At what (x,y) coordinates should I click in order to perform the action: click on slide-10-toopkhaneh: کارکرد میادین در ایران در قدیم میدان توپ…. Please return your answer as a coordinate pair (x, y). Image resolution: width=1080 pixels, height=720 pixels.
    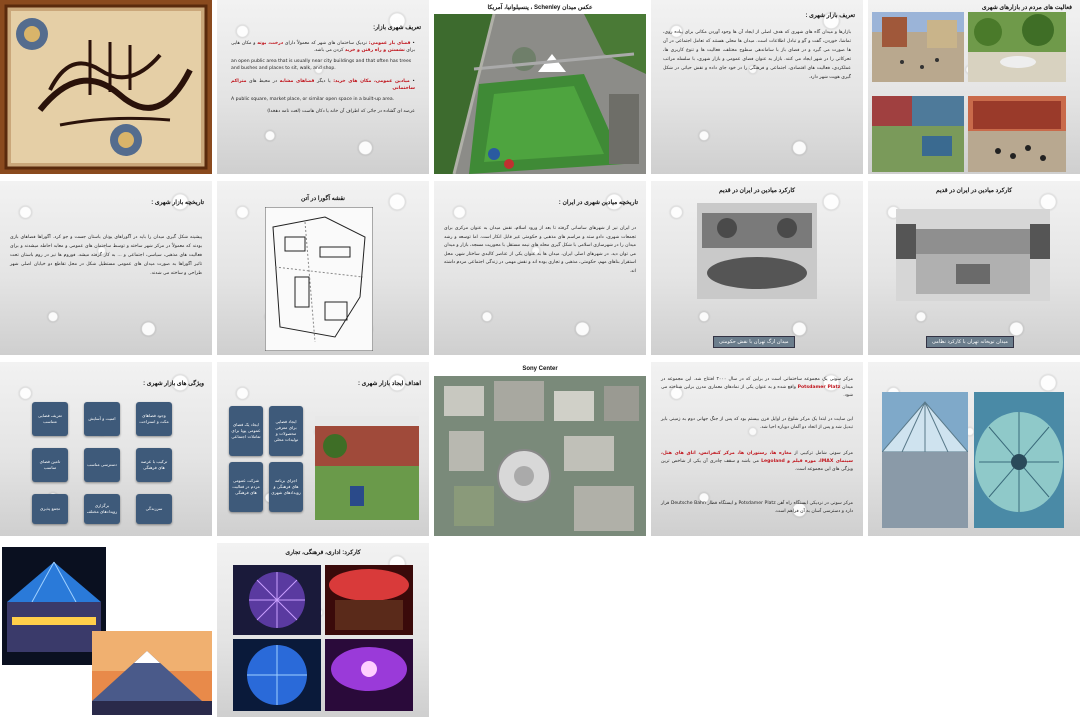
    Looking at the image, I should click on (974, 268).